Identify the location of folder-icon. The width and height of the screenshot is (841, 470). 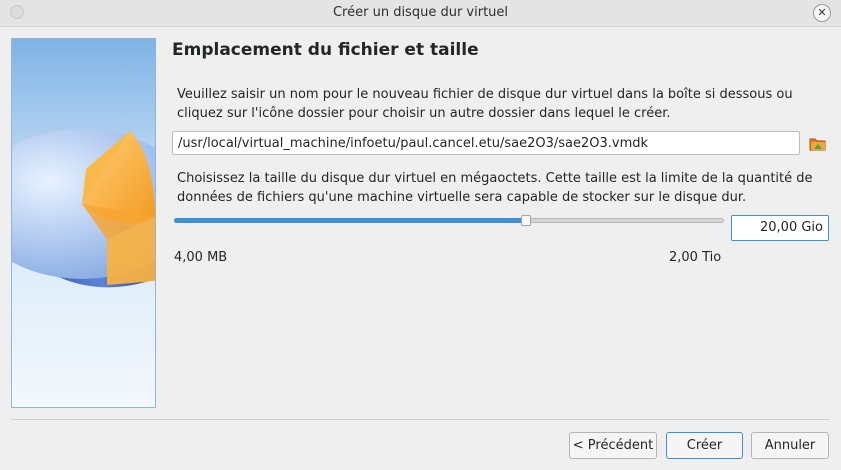
(817, 144).